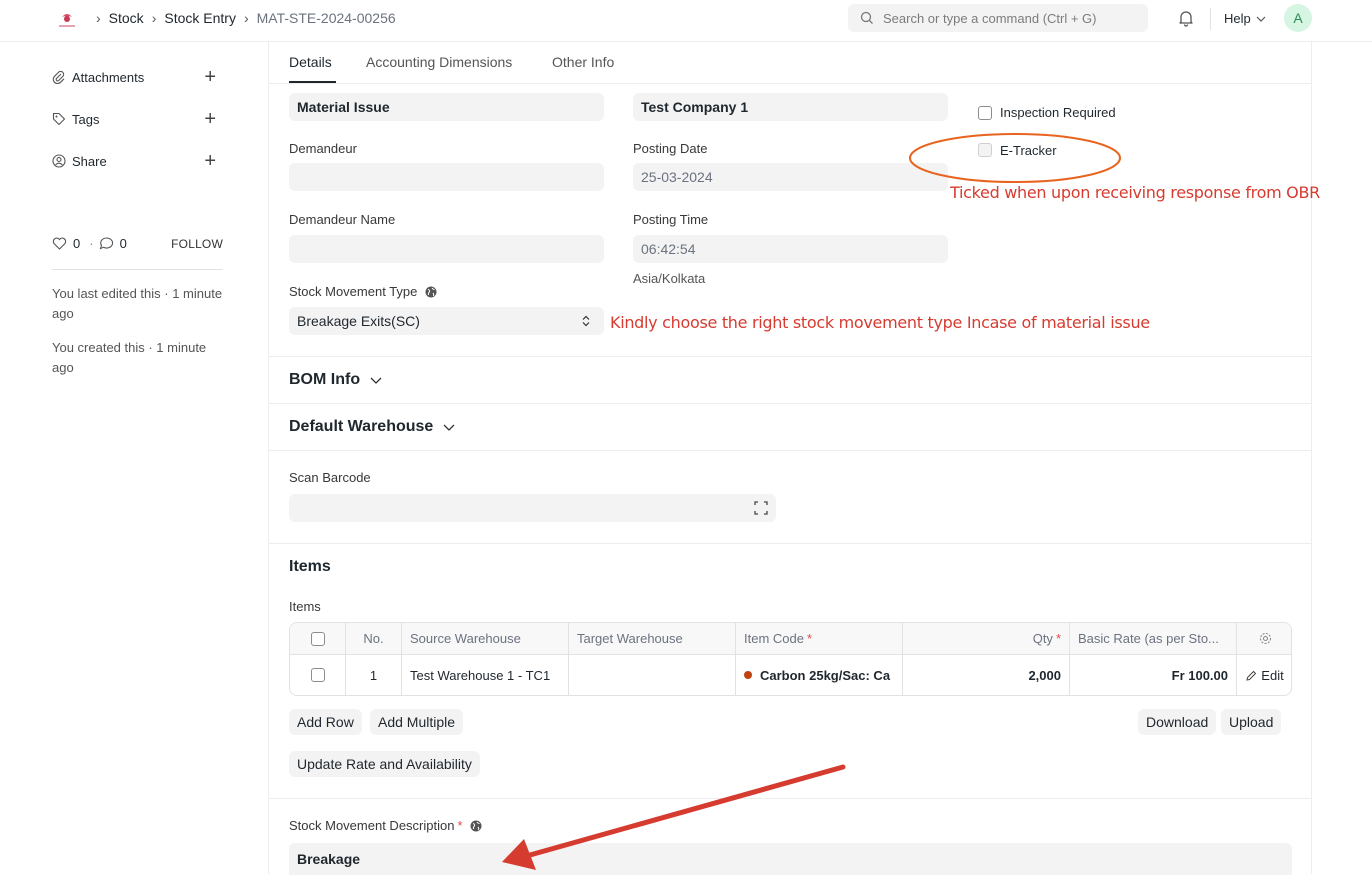  What do you see at coordinates (819, 638) in the screenshot?
I see `column-header-item-code: Item Code *` at bounding box center [819, 638].